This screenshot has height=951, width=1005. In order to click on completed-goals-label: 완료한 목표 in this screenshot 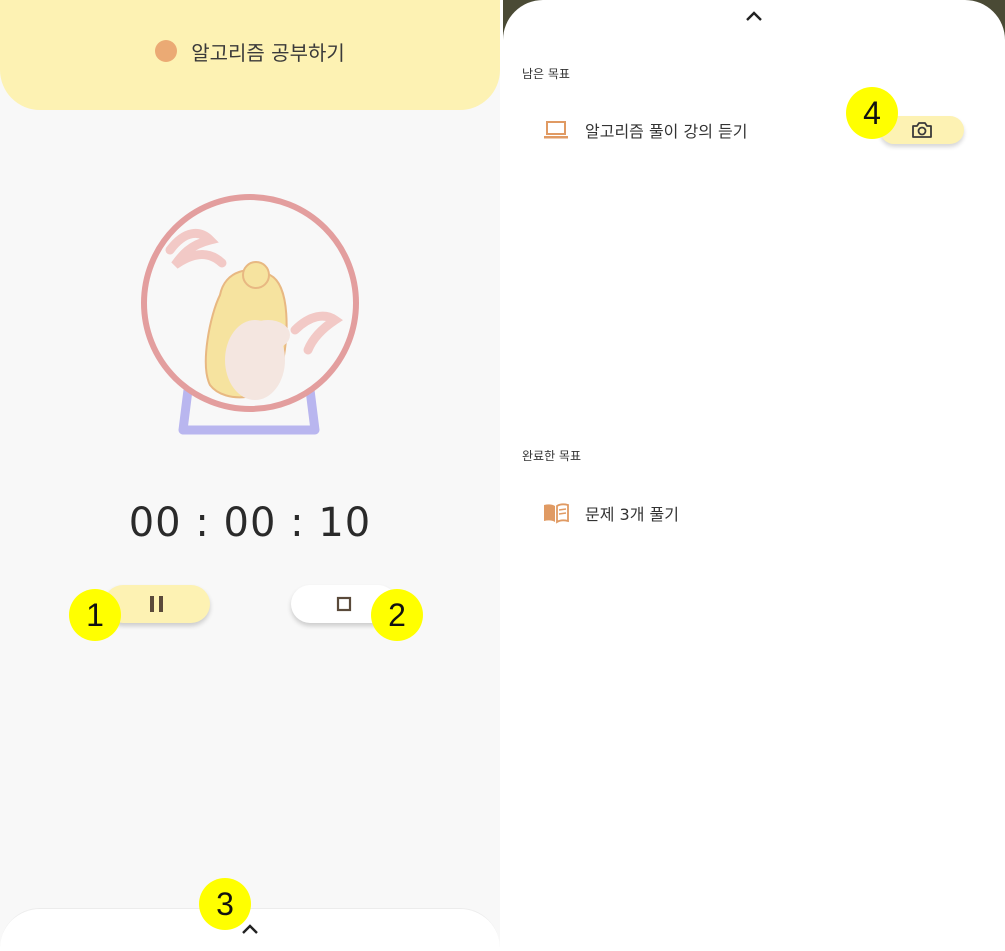, I will do `click(552, 456)`.